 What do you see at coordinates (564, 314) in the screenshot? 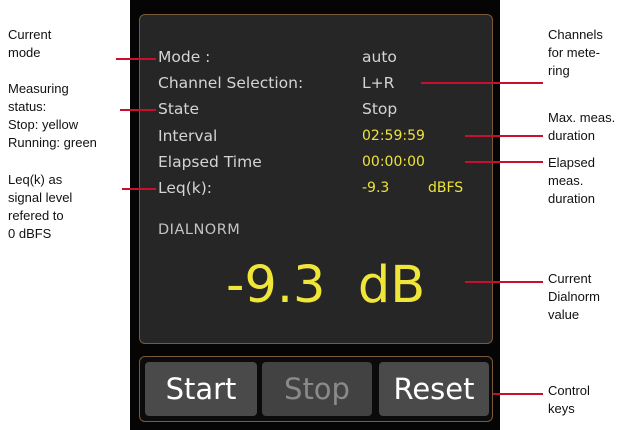
I see `callout-line: value` at bounding box center [564, 314].